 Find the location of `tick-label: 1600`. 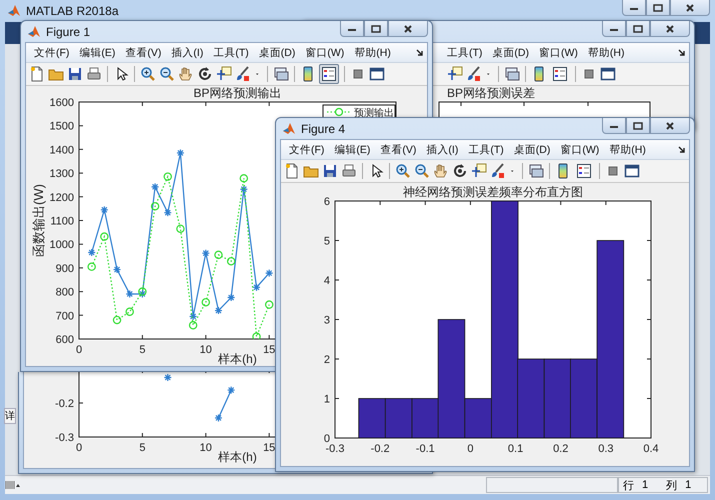

tick-label: 1600 is located at coordinates (62, 103).